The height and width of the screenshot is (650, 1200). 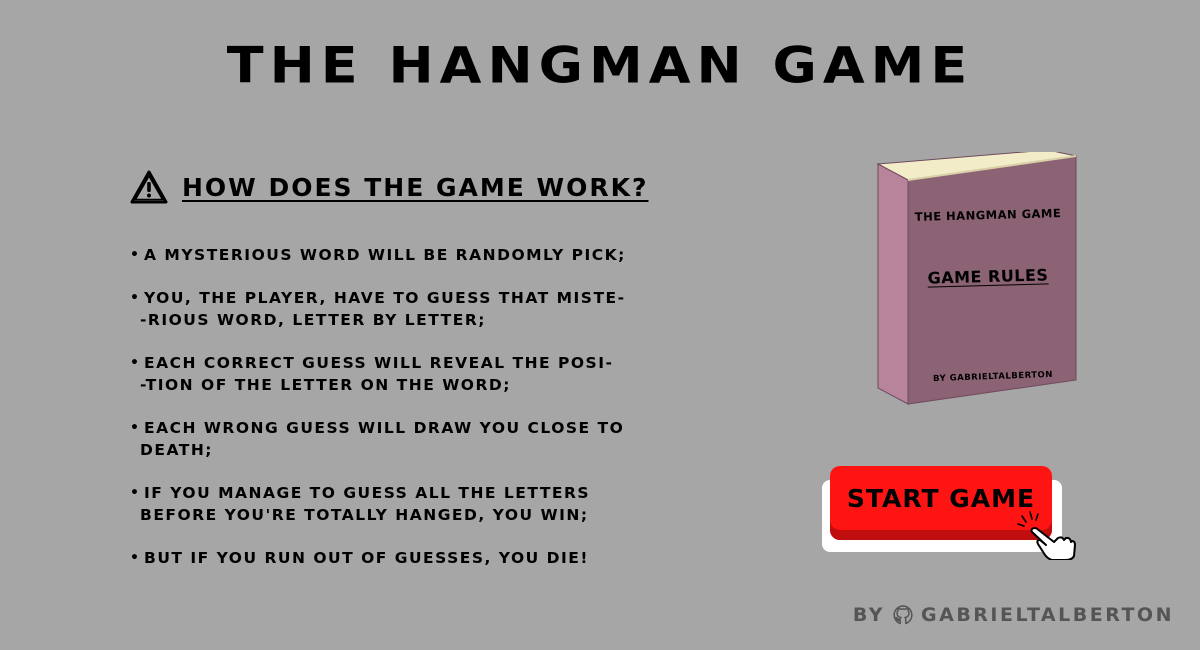 I want to click on github-icon, so click(x=903, y=615).